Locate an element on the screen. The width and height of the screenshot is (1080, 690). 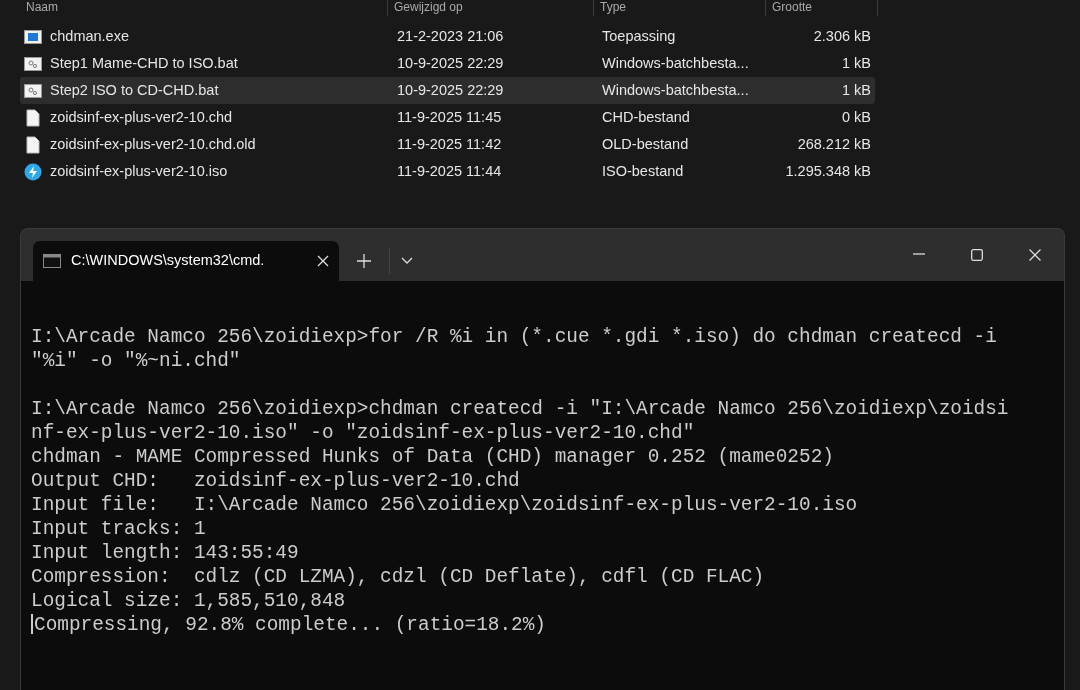
file-row: chdman.exe 21-2-2023 21:06 Toepassing 2.306 kB is located at coordinates (447, 36).